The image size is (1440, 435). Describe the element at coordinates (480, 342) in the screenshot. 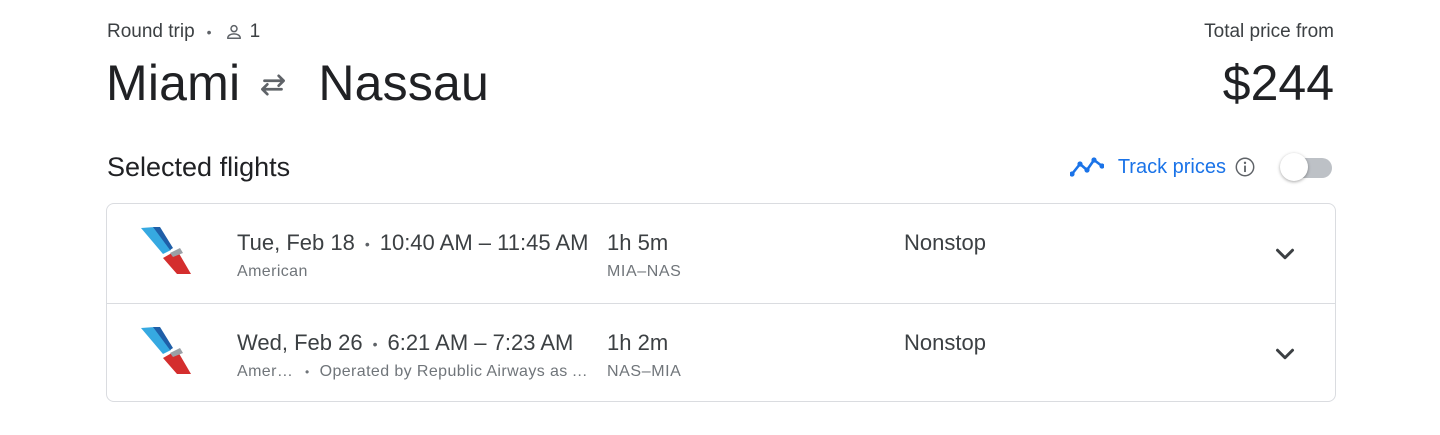

I see `flight-times: 6:21 AM – 7:23 AM` at that location.